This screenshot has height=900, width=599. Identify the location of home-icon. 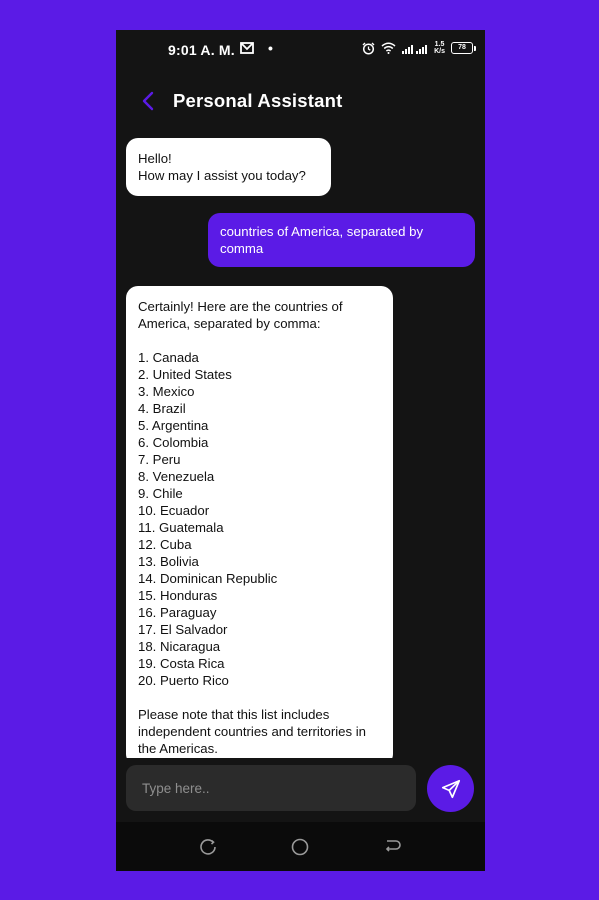
(300, 847).